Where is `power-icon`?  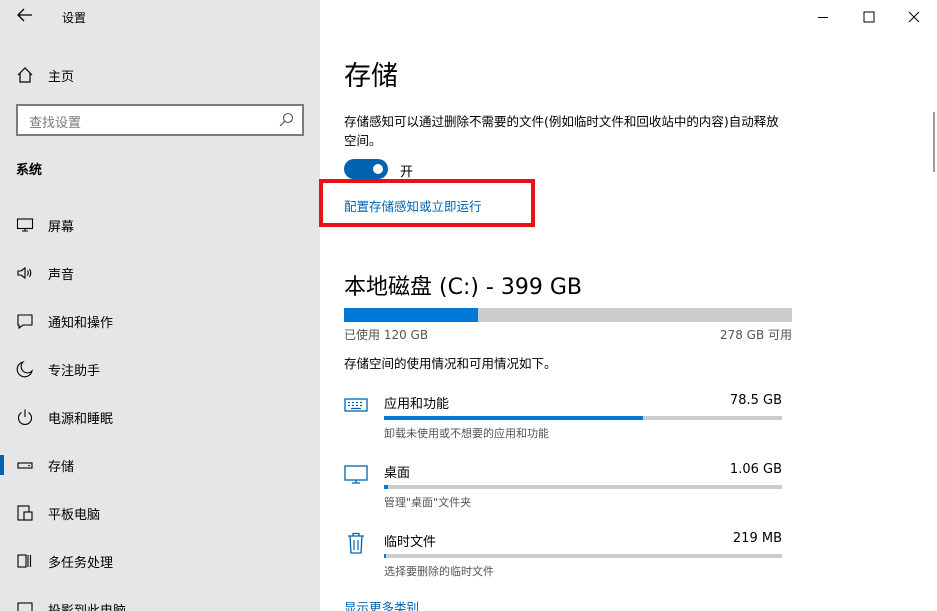 power-icon is located at coordinates (25, 417).